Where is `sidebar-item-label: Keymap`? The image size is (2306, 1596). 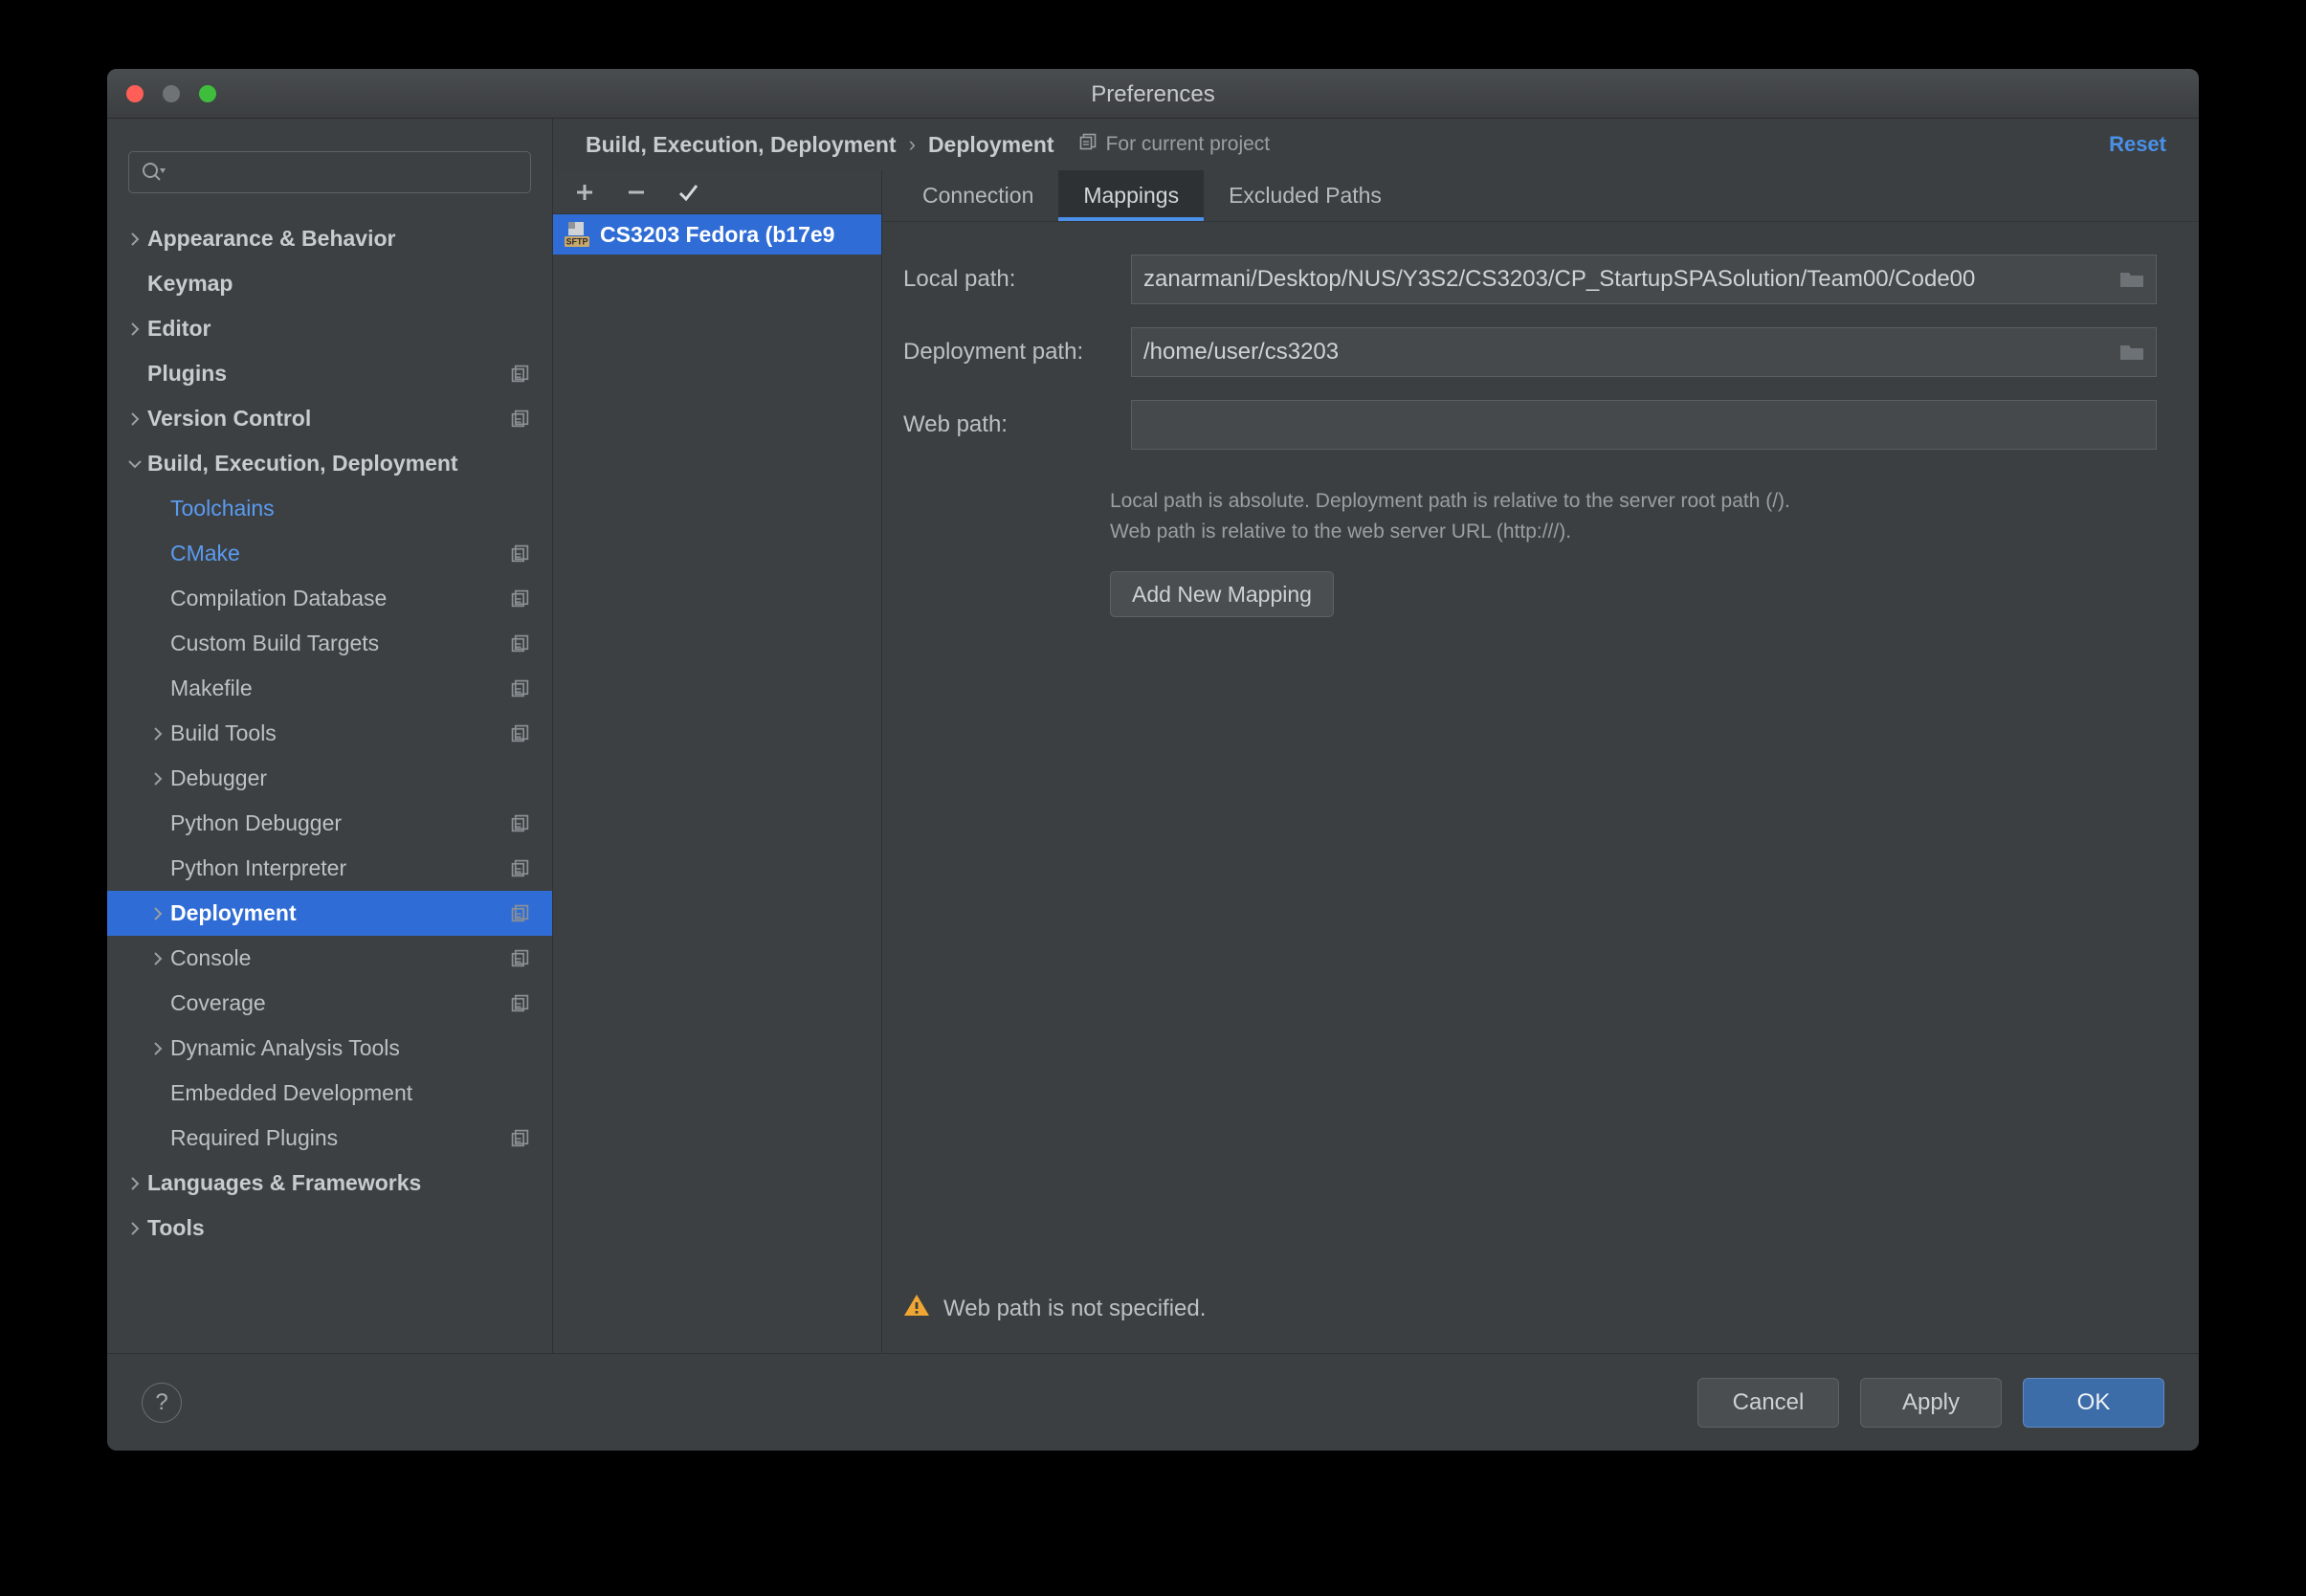
sidebar-item-label: Keymap is located at coordinates (190, 284).